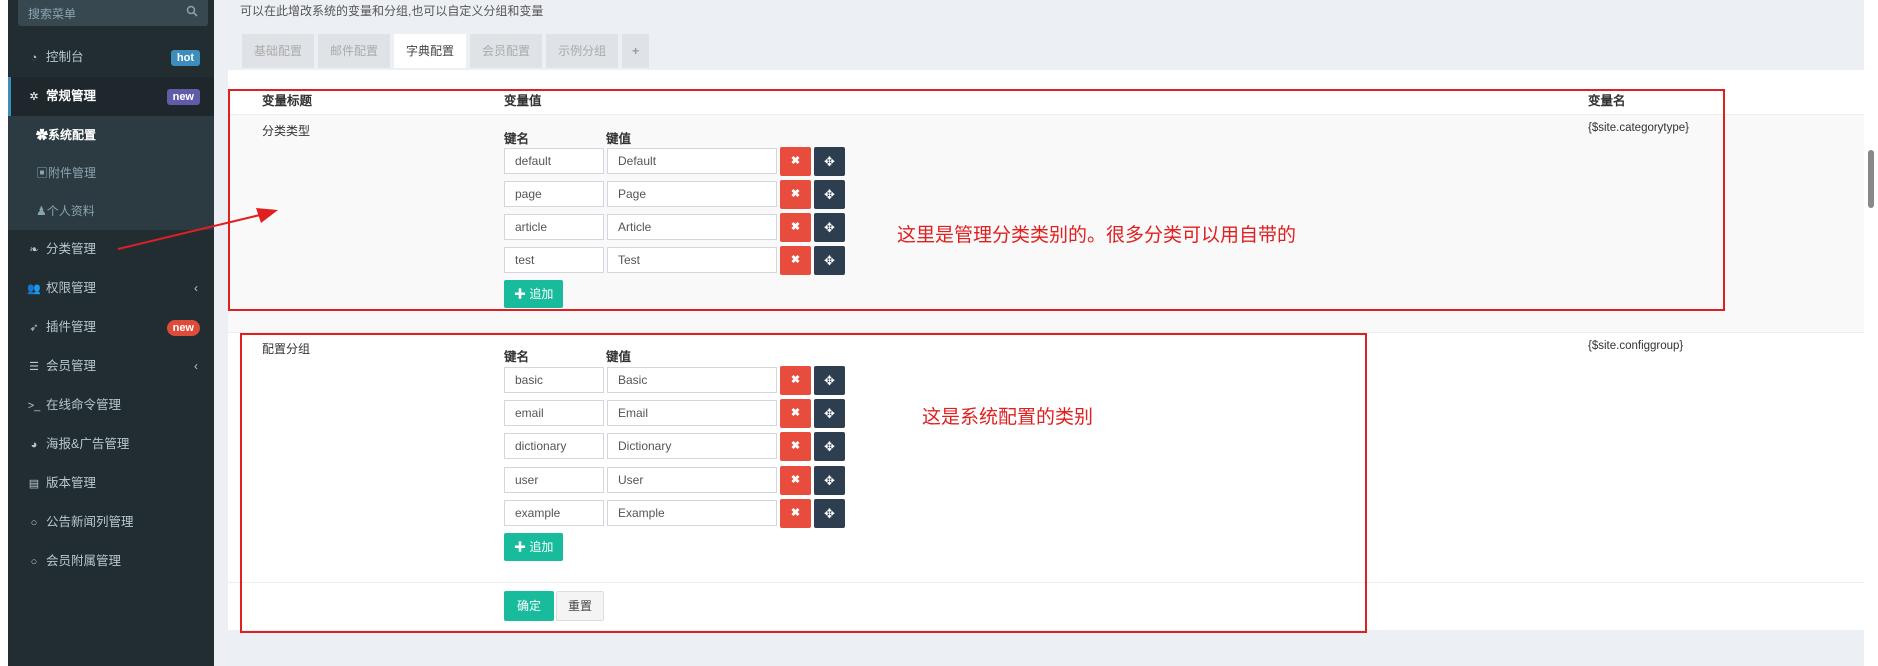 This screenshot has height=666, width=1878. Describe the element at coordinates (90, 522) in the screenshot. I see `sidebar-item-label: 公告新闻列管理` at that location.